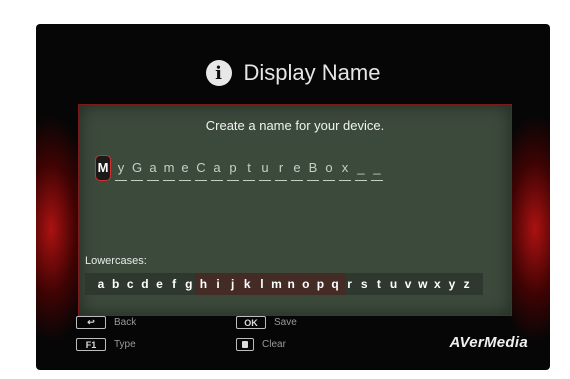 This screenshot has width=570, height=379. What do you see at coordinates (423, 284) in the screenshot?
I see `keyboard-key: w` at bounding box center [423, 284].